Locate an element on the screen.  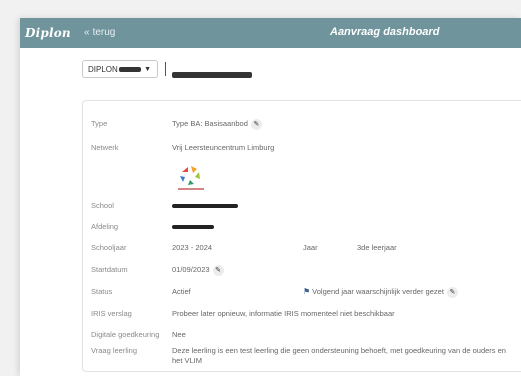
detail-row-goedkeuring: Digitale goedkeuring Nee is located at coordinates (302, 335).